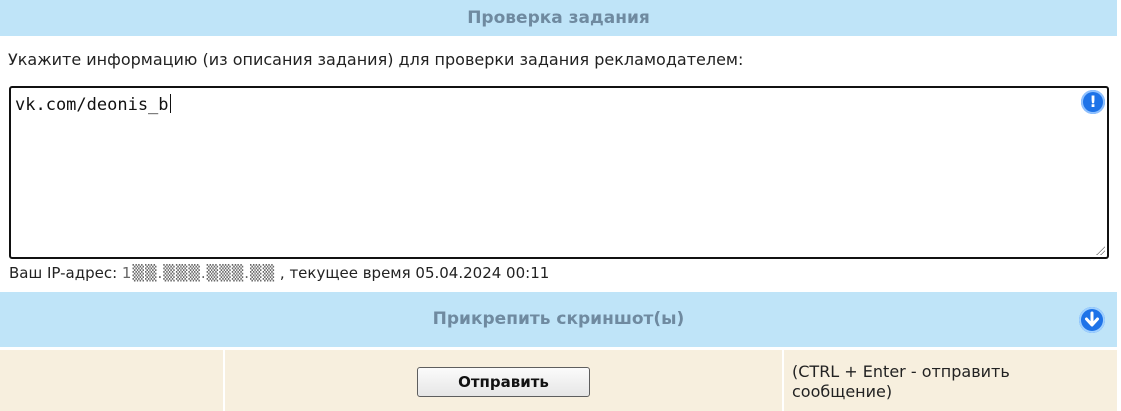 The width and height of the screenshot is (1121, 411). What do you see at coordinates (112, 380) in the screenshot?
I see `footer-empty-cell` at bounding box center [112, 380].